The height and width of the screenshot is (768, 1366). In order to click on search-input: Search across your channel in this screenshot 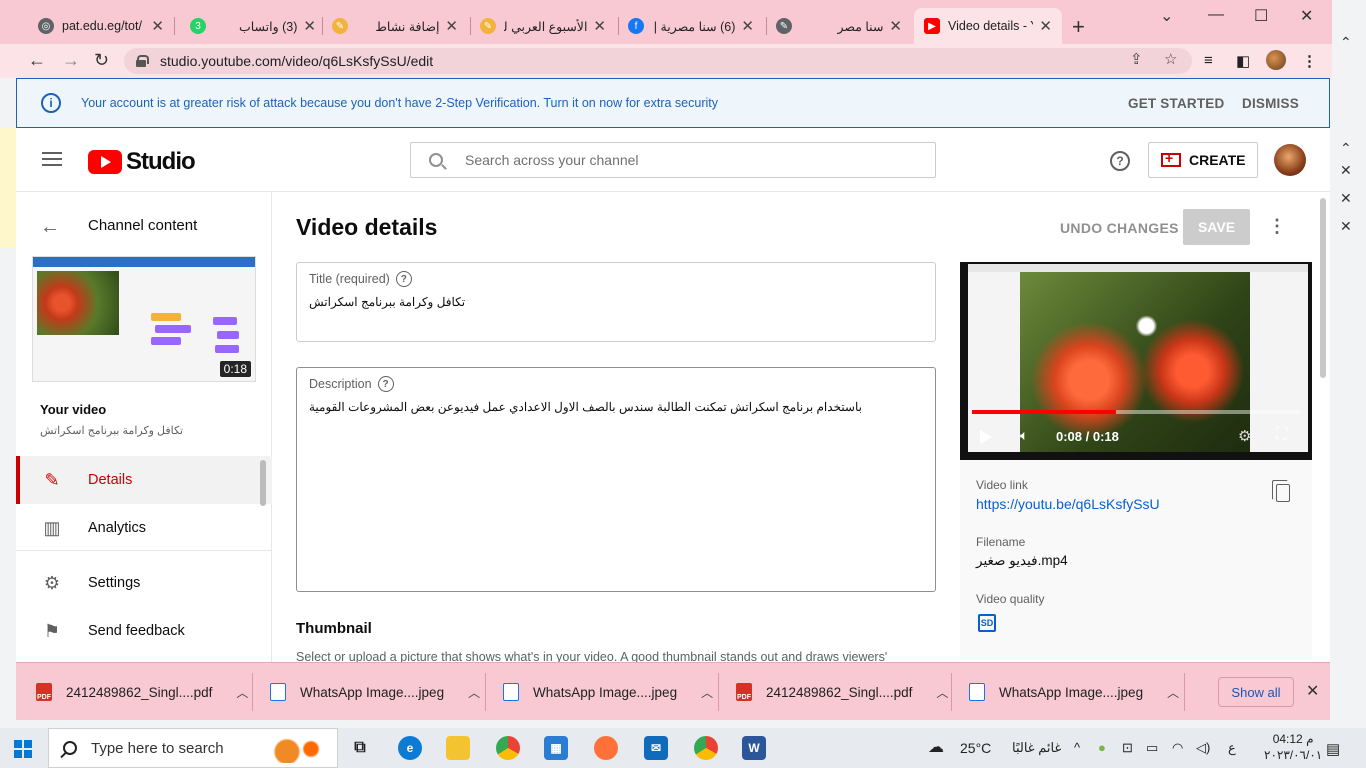, I will do `click(673, 160)`.